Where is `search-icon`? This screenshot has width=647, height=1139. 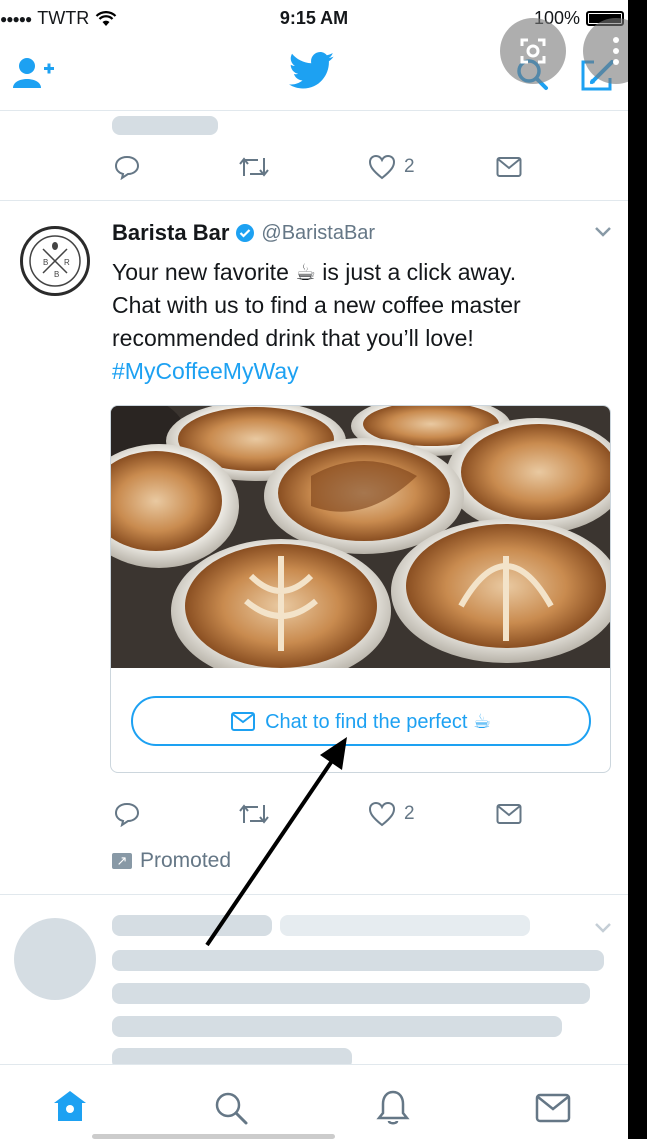 search-icon is located at coordinates (231, 1108).